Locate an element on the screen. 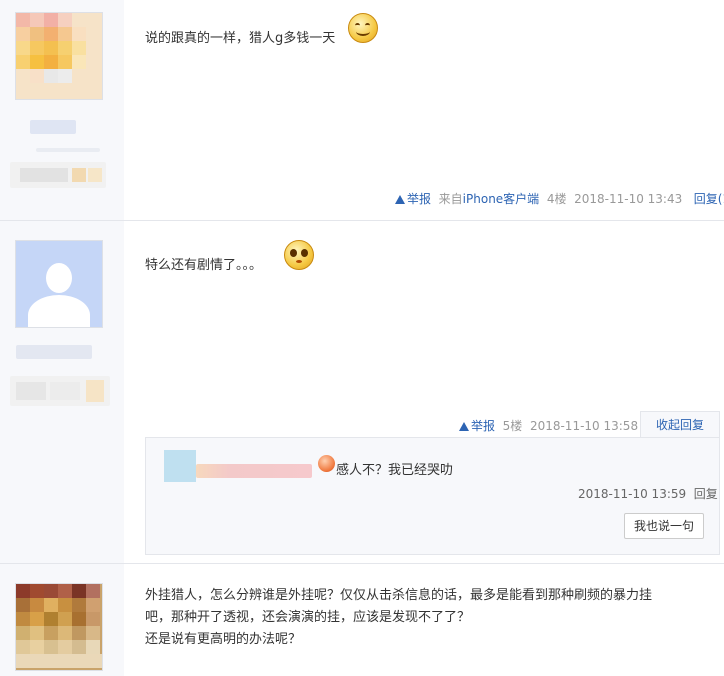 The image size is (724, 676). teary-emoji-icon is located at coordinates (299, 255).